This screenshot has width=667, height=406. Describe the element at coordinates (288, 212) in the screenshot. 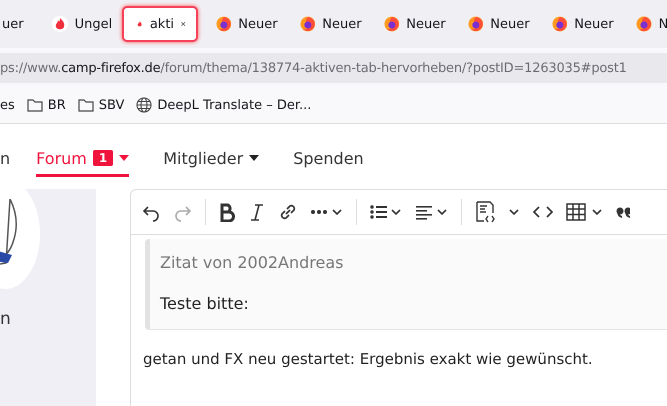

I see `link-icon` at that location.